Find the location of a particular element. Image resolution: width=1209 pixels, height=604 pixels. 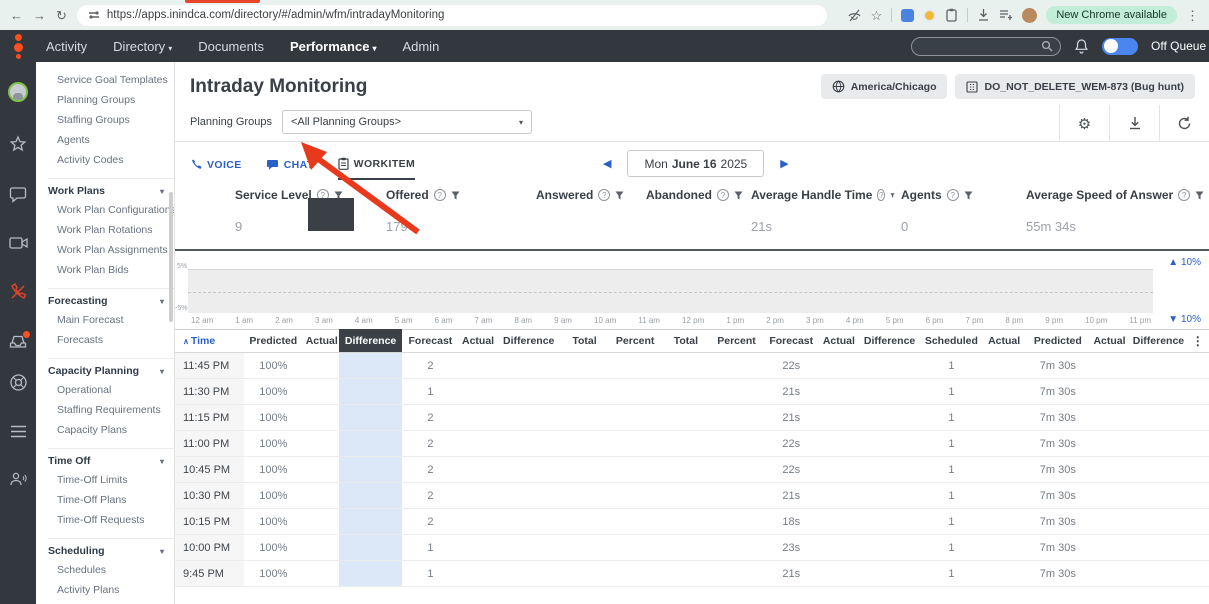

user-avatar is located at coordinates (18, 92).